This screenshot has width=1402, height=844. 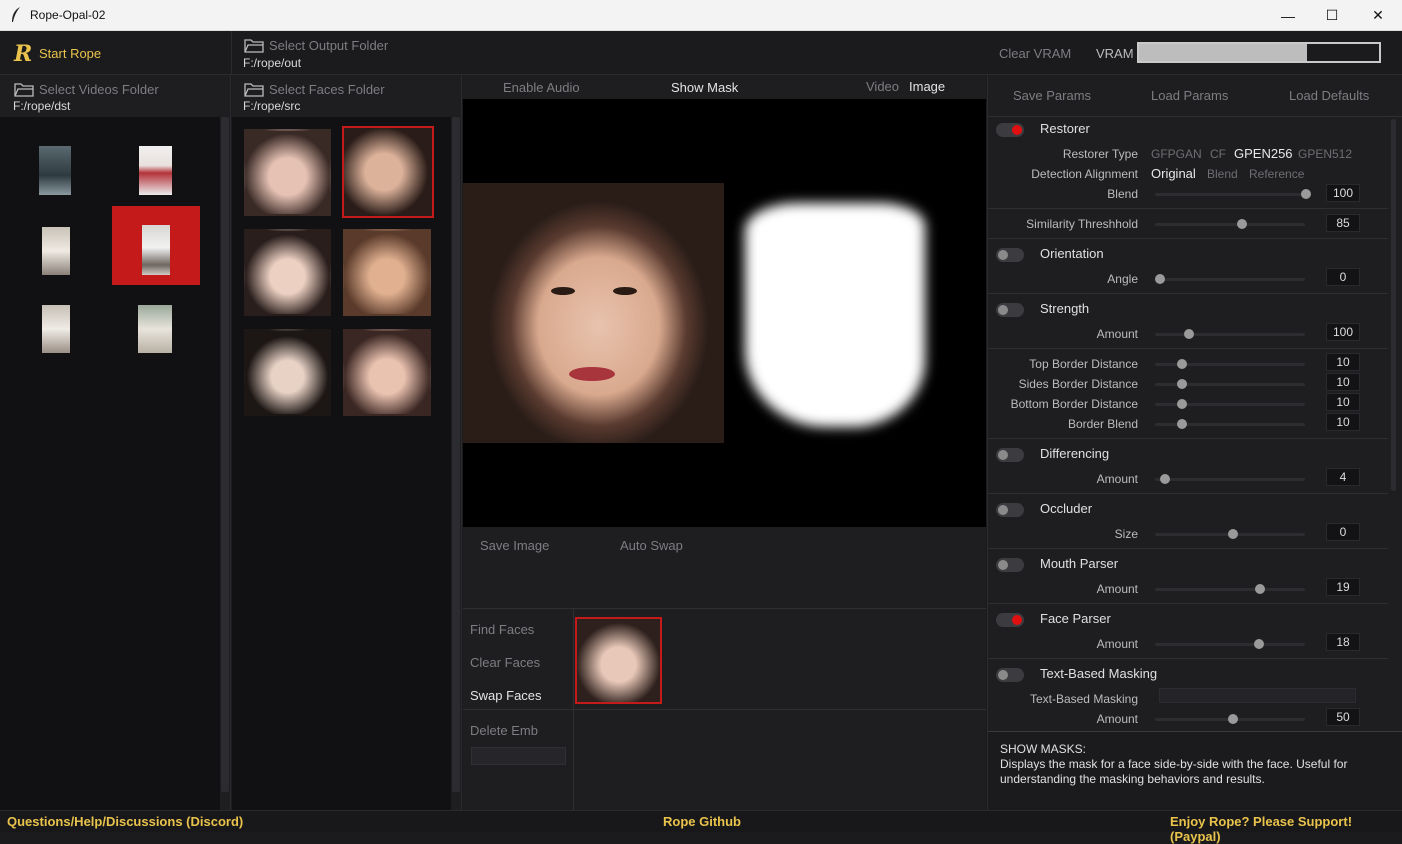 I want to click on restorer-type-gfpgan: GFPGAN, so click(x=1176, y=154).